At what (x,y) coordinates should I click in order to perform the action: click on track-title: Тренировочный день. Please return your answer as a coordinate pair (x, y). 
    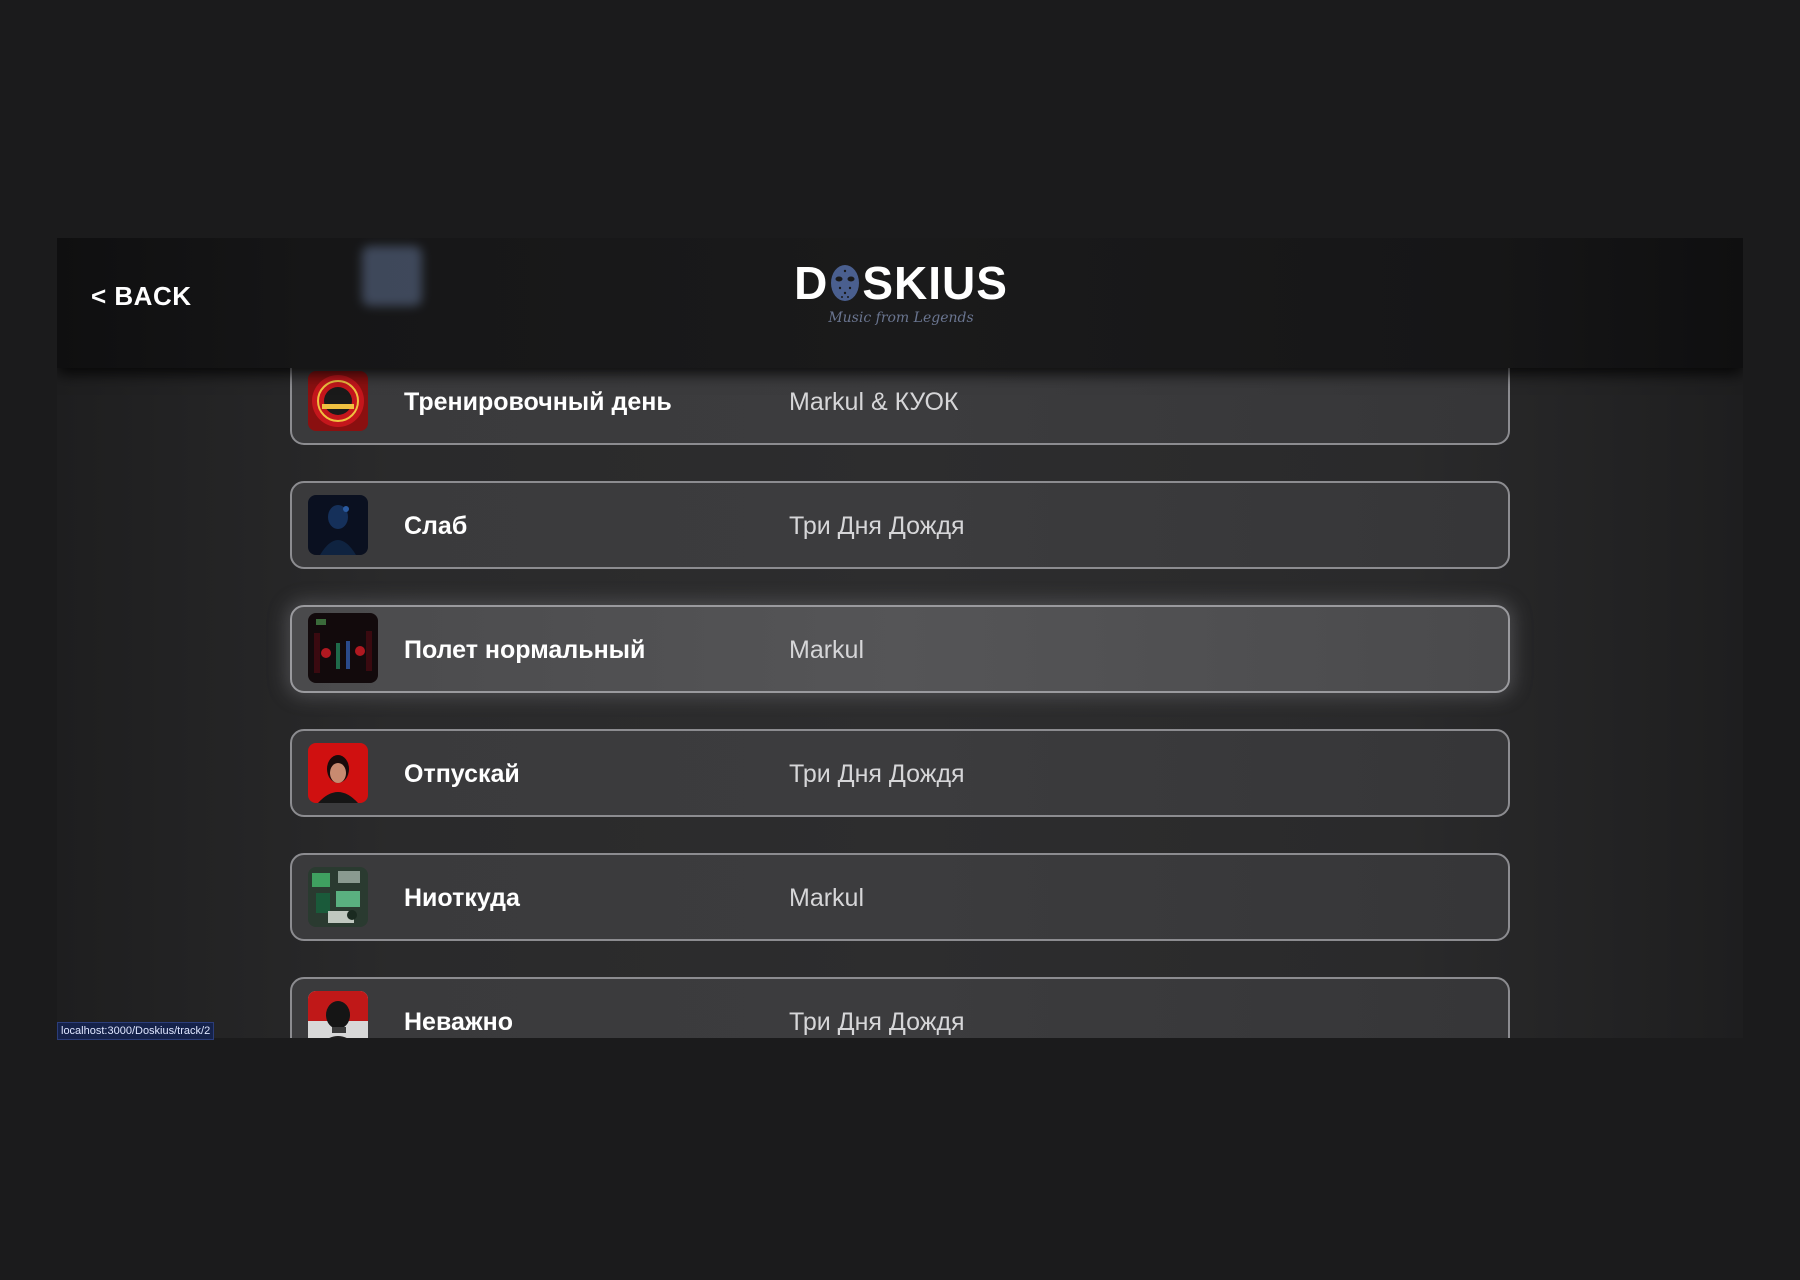
    Looking at the image, I should click on (538, 402).